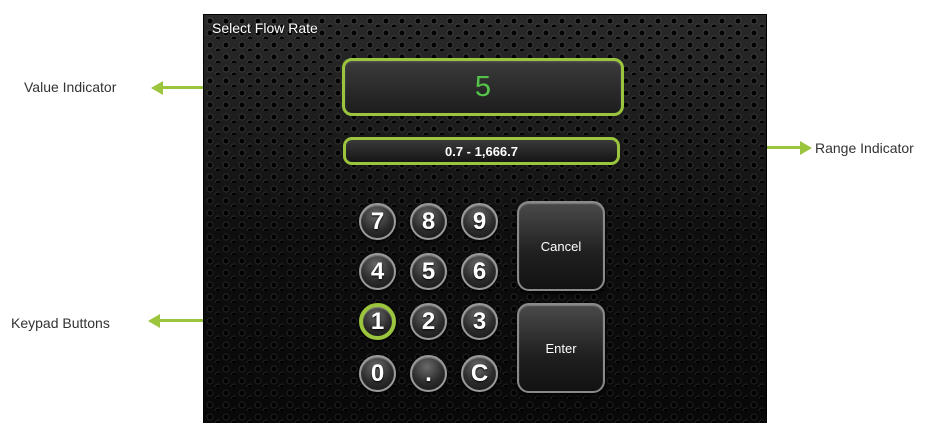 The width and height of the screenshot is (944, 423). I want to click on screen-title: Select Flow Rate, so click(265, 28).